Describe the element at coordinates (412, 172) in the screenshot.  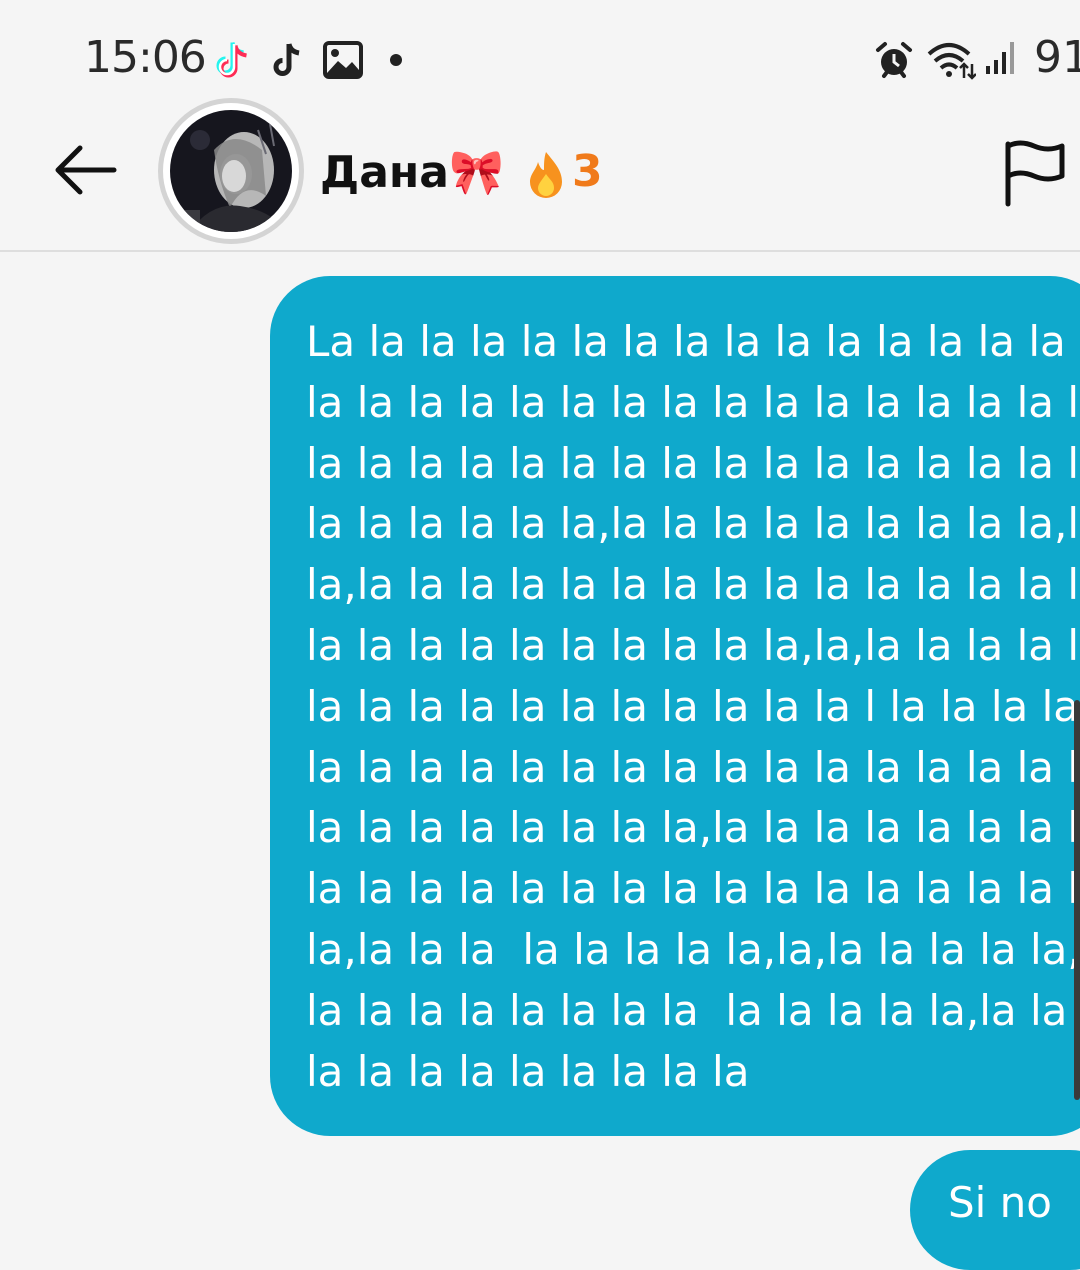
I see `contact-name: Дана🎀` at that location.